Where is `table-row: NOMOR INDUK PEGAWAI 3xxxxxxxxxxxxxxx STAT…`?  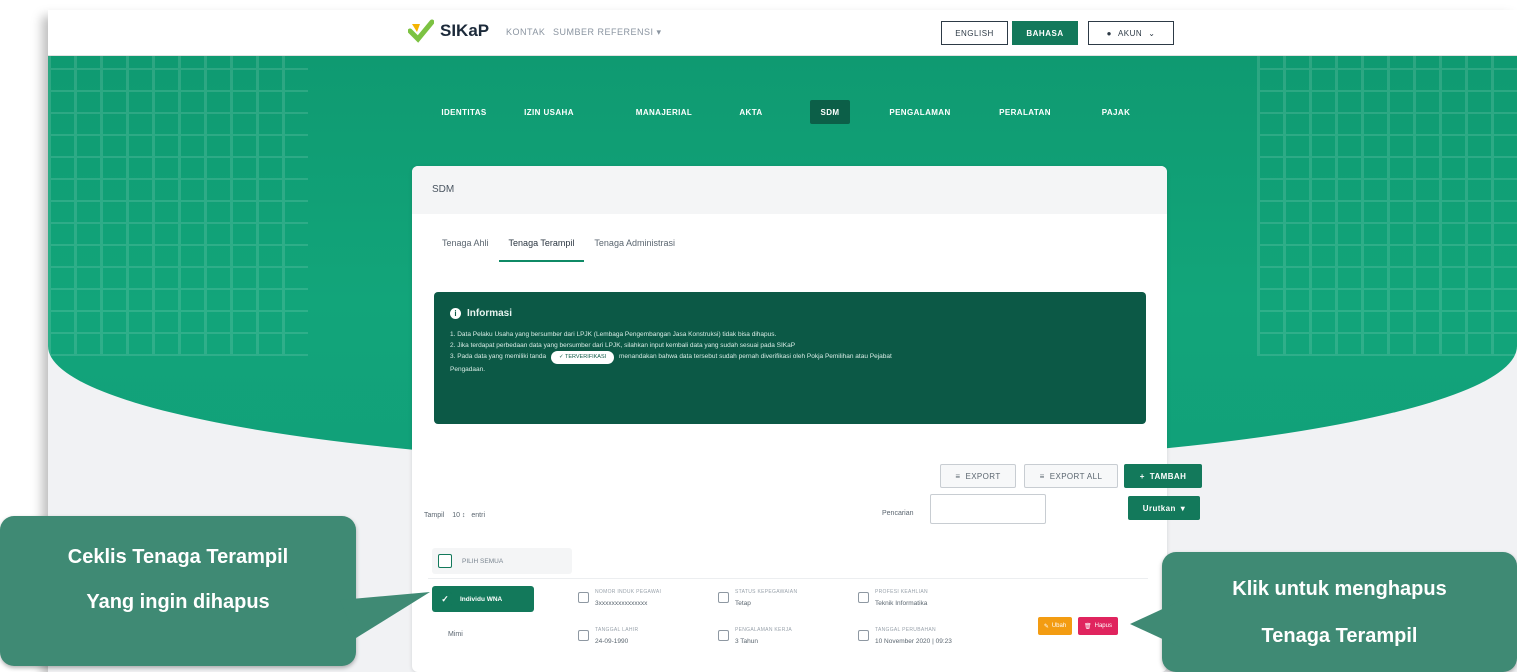 table-row: NOMOR INDUK PEGAWAI 3xxxxxxxxxxxxxxx STAT… is located at coordinates (788, 625).